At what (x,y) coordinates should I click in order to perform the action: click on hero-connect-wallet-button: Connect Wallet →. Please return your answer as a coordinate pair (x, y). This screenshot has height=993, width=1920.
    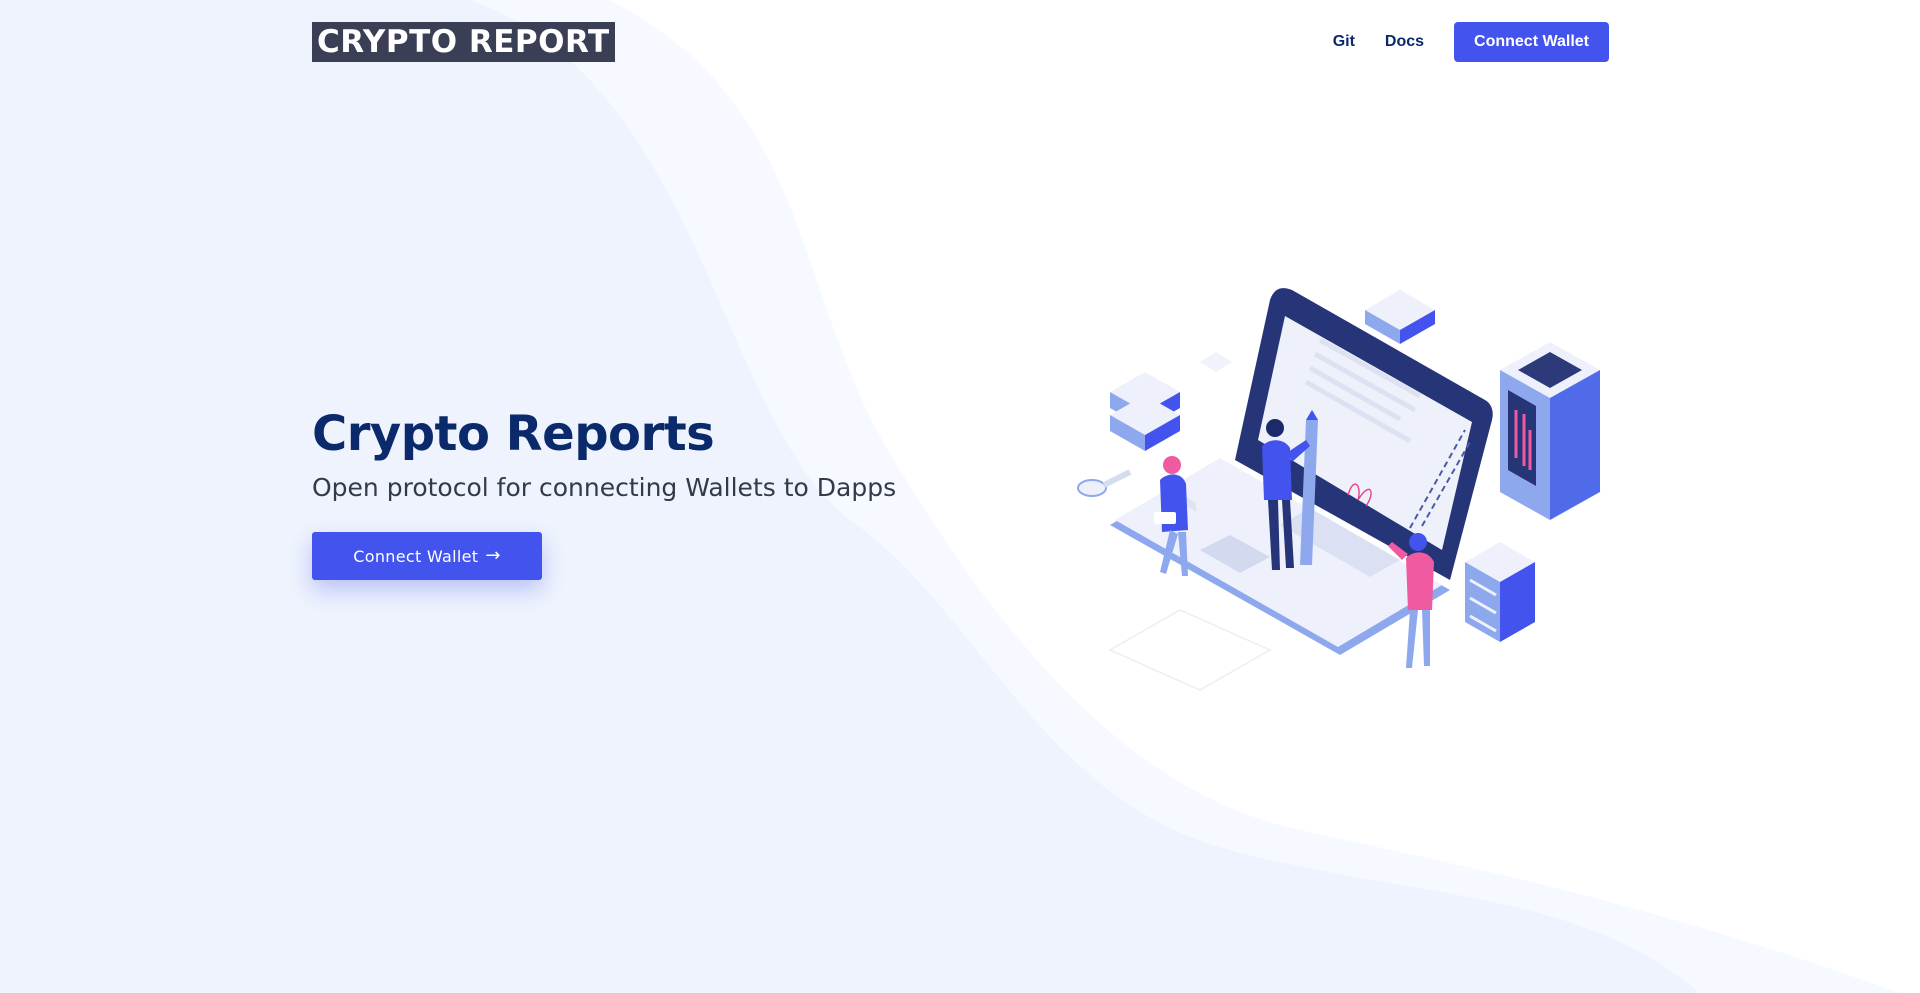
    Looking at the image, I should click on (427, 556).